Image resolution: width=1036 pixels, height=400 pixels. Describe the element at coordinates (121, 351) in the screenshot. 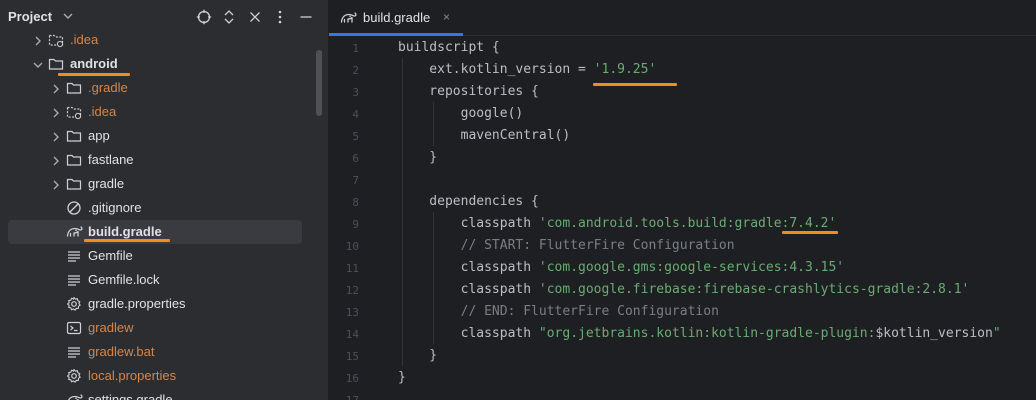

I see `tree-item-label: gradlew.bat` at that location.